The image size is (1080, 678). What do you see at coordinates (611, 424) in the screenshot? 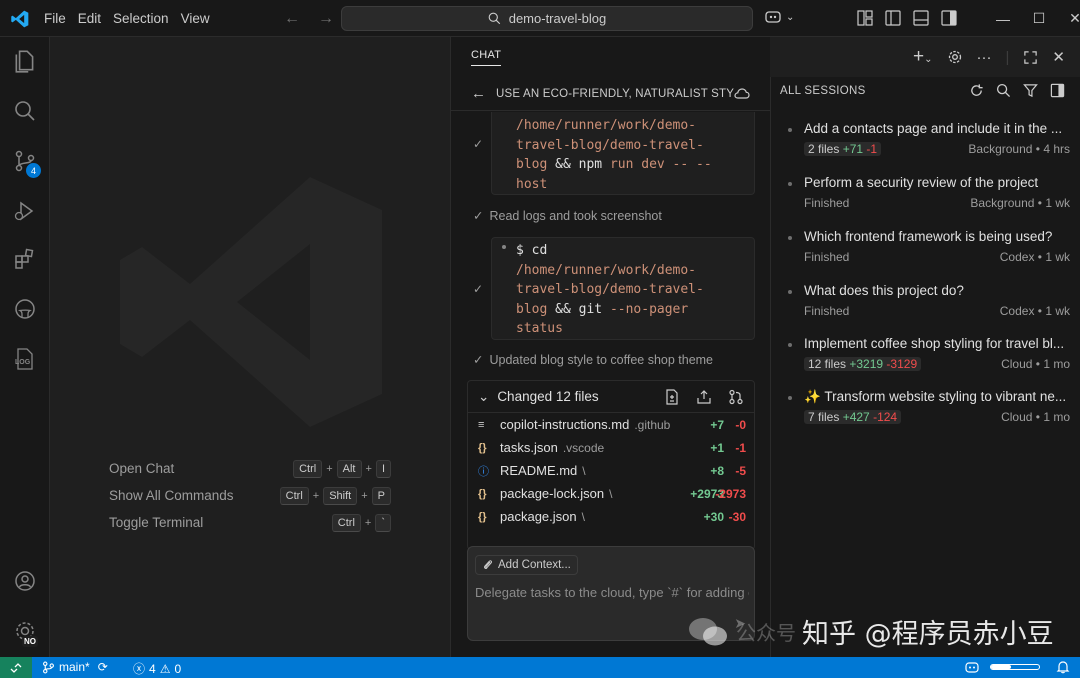
I see `changed-file-row: ≡ copilot-instructions.md .github +7 -0` at bounding box center [611, 424].